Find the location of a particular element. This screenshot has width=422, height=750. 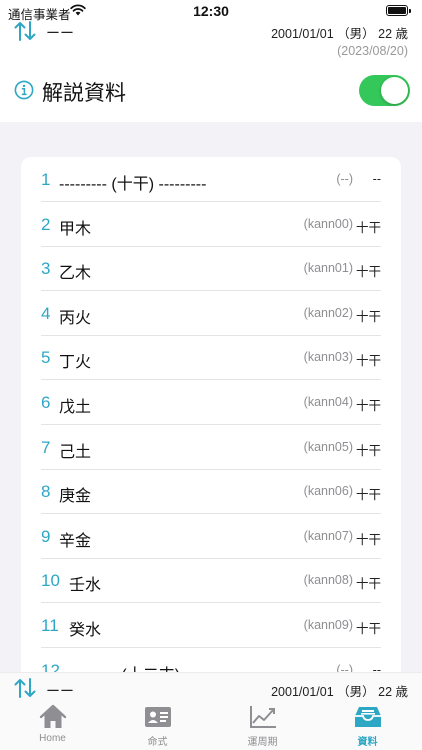

list-item: 11 癸水 (kann09) 十干 is located at coordinates (211, 625).